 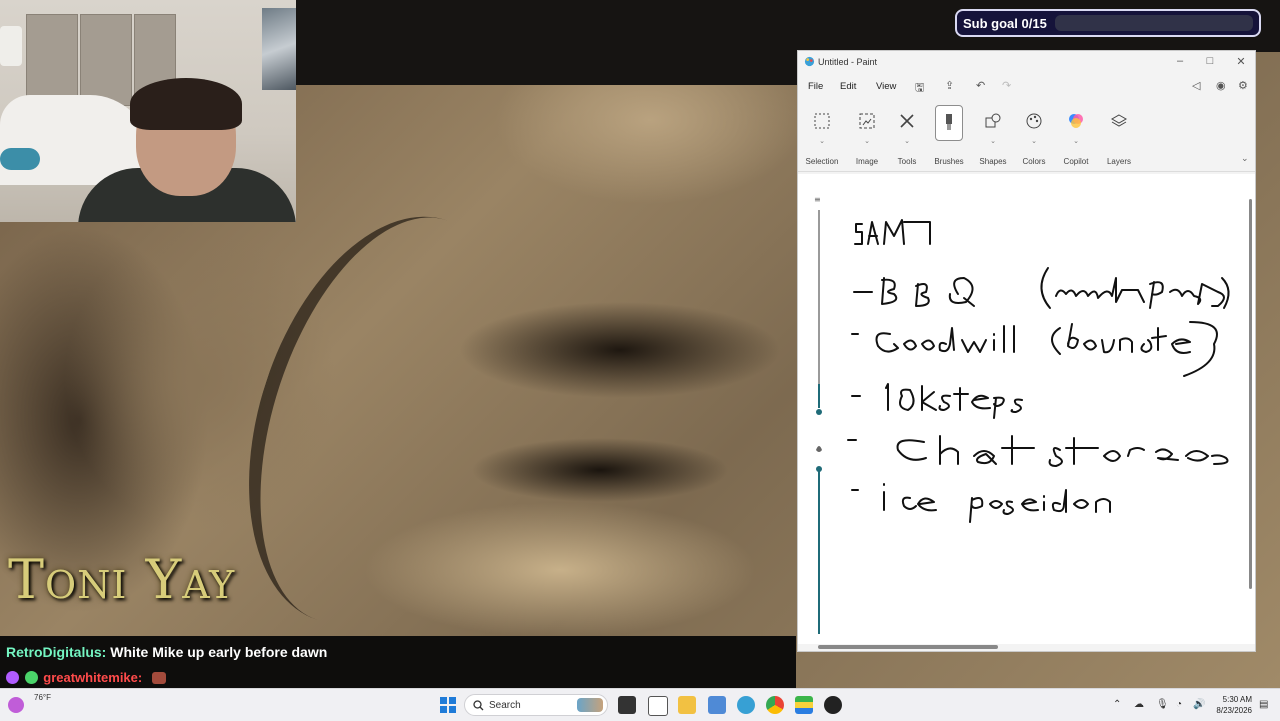 I want to click on chrome-icon, so click(x=775, y=705).